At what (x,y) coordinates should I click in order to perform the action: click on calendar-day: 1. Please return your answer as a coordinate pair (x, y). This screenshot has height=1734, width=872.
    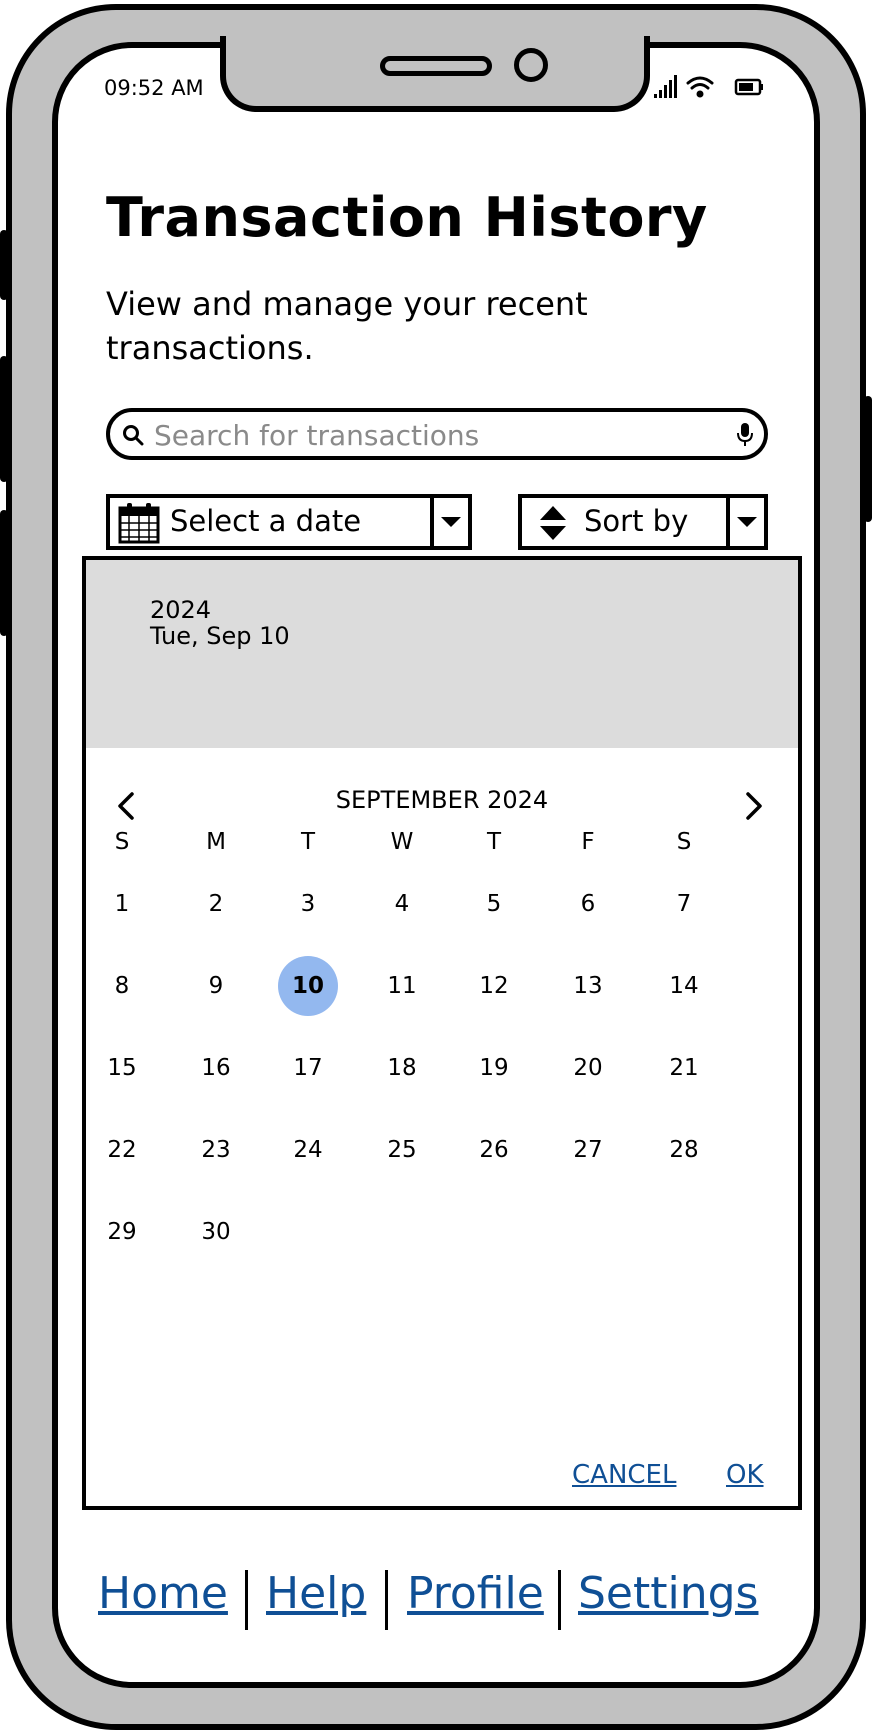
    Looking at the image, I should click on (122, 904).